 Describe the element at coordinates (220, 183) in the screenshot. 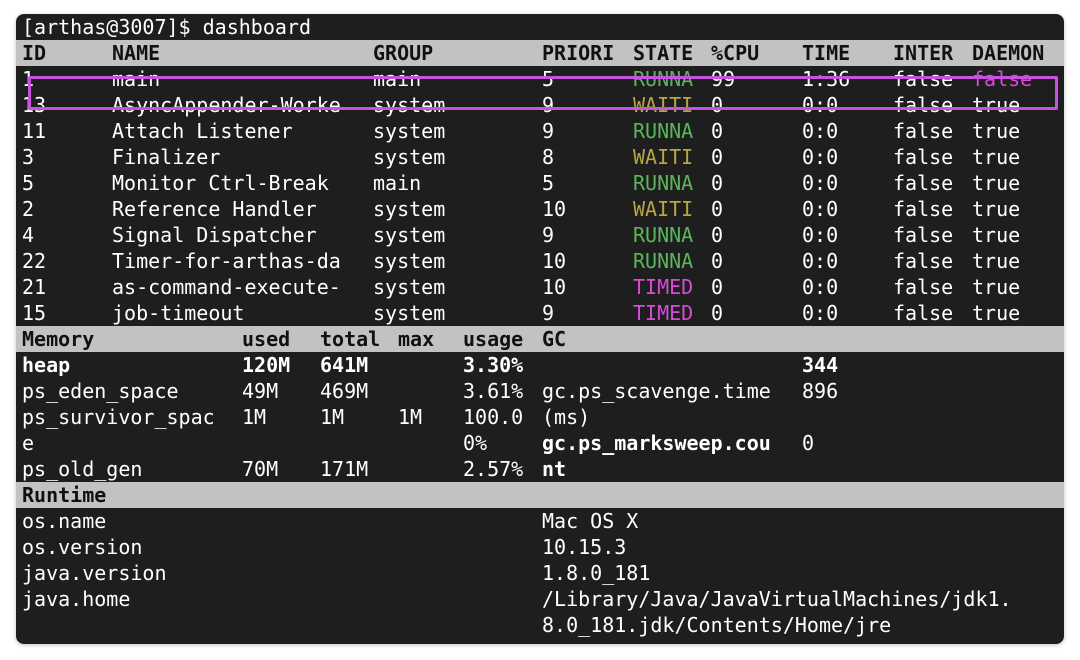

I see `thread-name: Monitor Ctrl-Break` at that location.